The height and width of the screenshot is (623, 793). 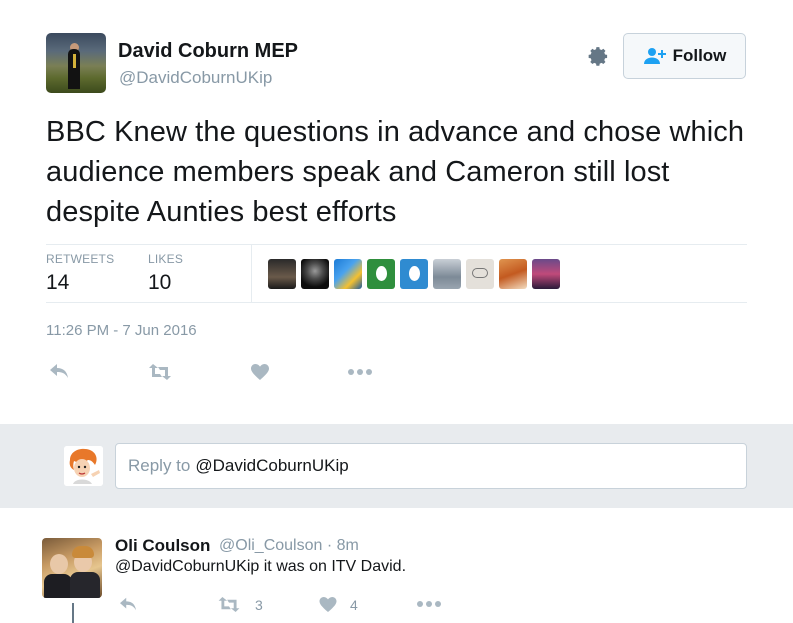 What do you see at coordinates (272, 465) in the screenshot?
I see `reply-mention: @DavidCoburnUKip` at bounding box center [272, 465].